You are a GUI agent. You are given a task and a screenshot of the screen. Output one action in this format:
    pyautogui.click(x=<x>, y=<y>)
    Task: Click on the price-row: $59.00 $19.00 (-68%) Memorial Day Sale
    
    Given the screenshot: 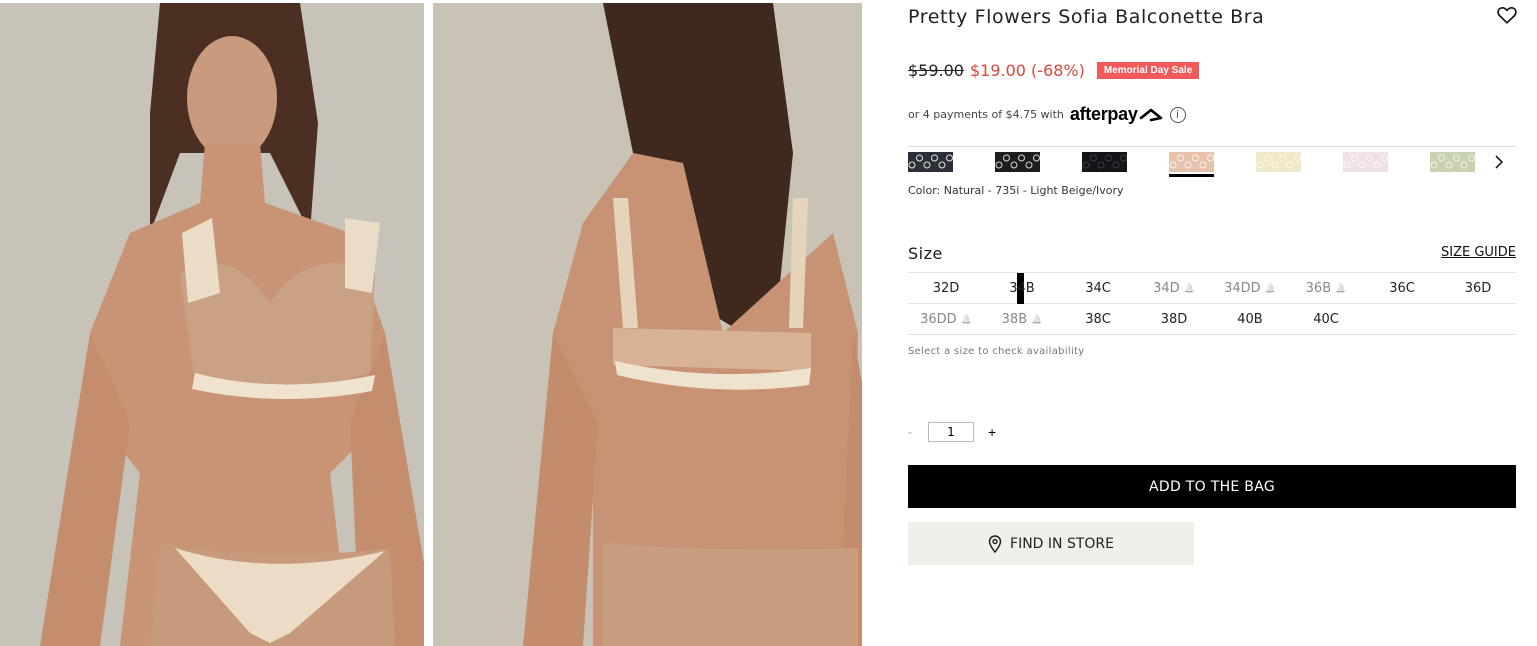 What is the action you would take?
    pyautogui.click(x=1054, y=70)
    